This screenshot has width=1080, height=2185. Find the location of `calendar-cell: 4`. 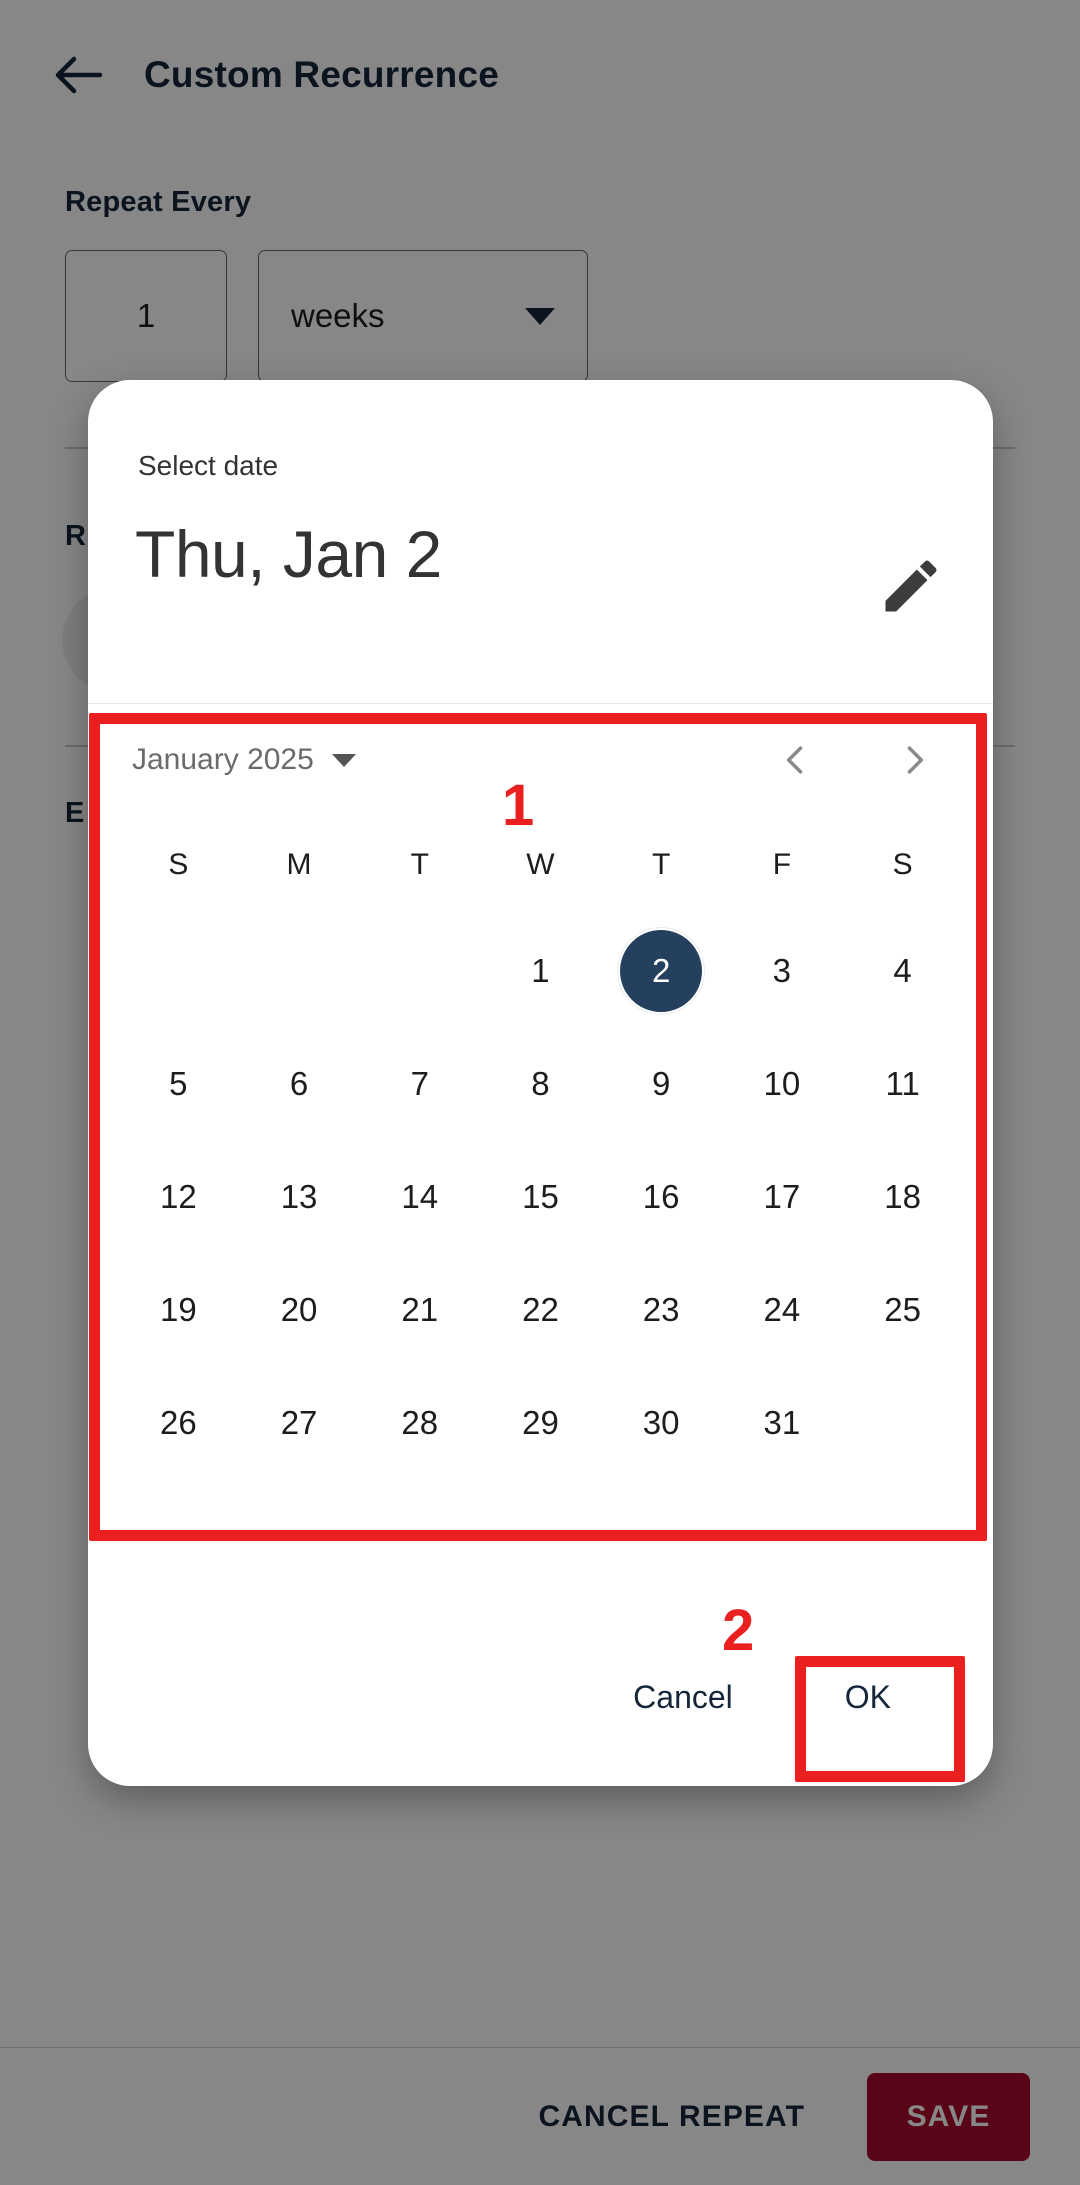

calendar-cell: 4 is located at coordinates (902, 970).